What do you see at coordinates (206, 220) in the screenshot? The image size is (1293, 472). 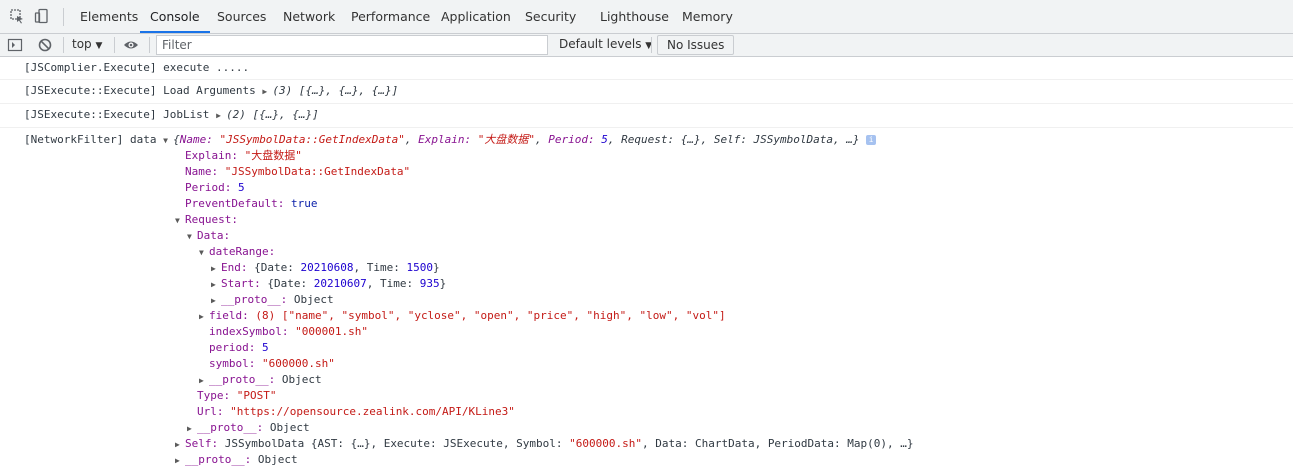 I see `prop-request: ▼ Request:` at bounding box center [206, 220].